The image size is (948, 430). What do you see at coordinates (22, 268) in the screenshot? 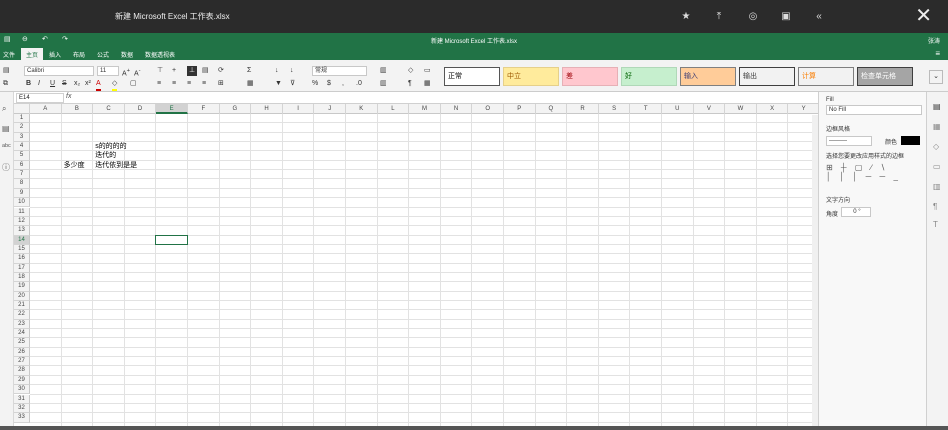
I see `row-header-17: 17` at bounding box center [22, 268].